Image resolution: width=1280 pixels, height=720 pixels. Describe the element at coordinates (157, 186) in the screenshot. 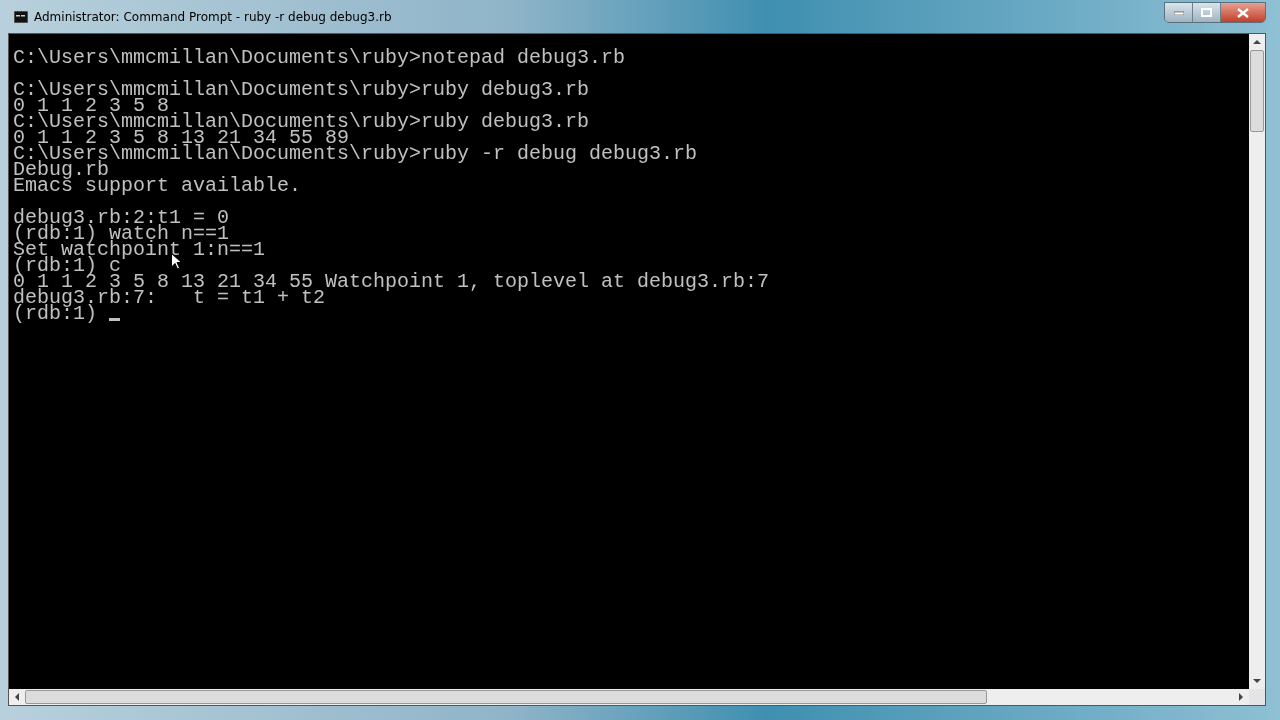

I see `console-line: Emacs support available.` at that location.